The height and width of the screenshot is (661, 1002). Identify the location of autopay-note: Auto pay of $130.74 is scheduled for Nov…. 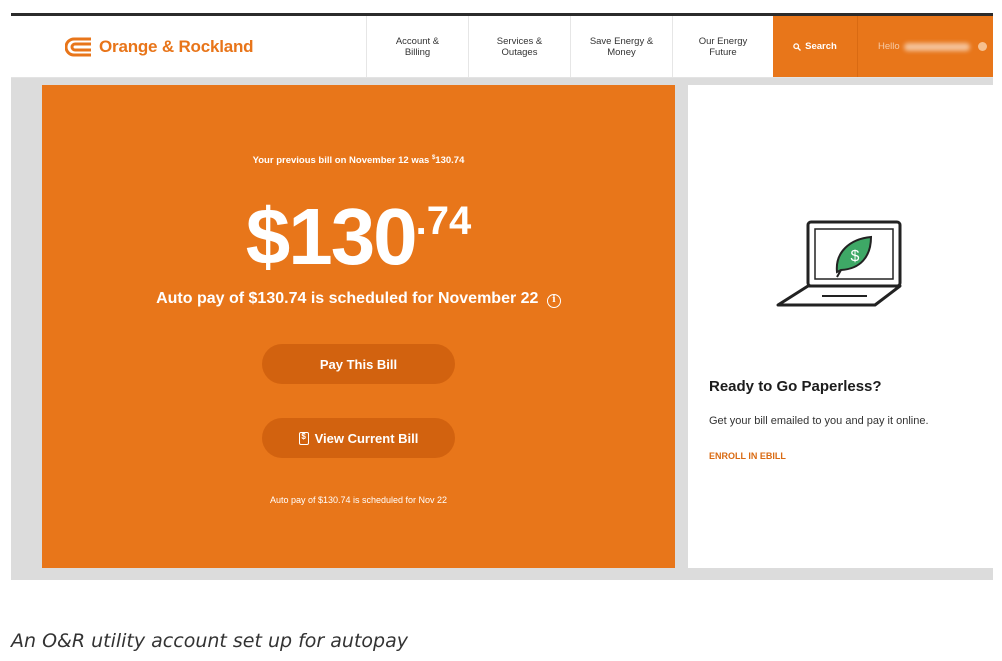
(358, 500).